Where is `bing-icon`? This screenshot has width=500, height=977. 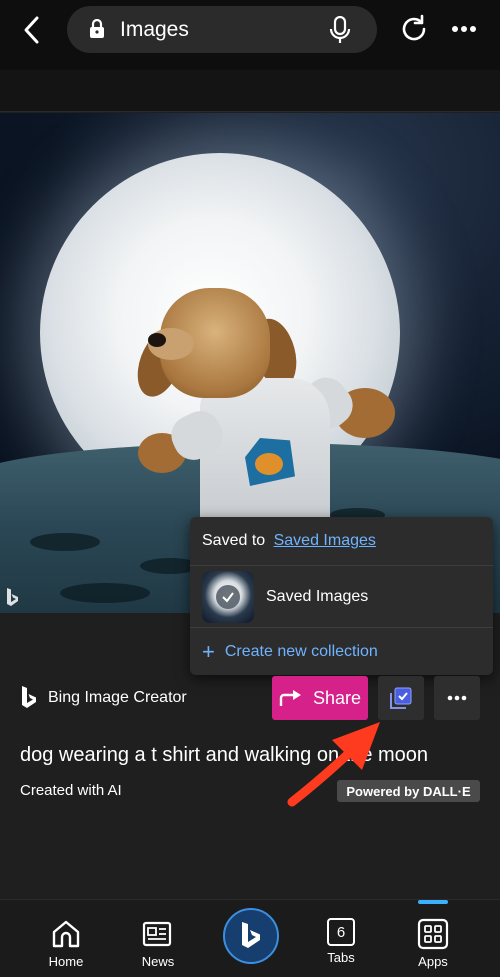
bing-icon is located at coordinates (251, 935).